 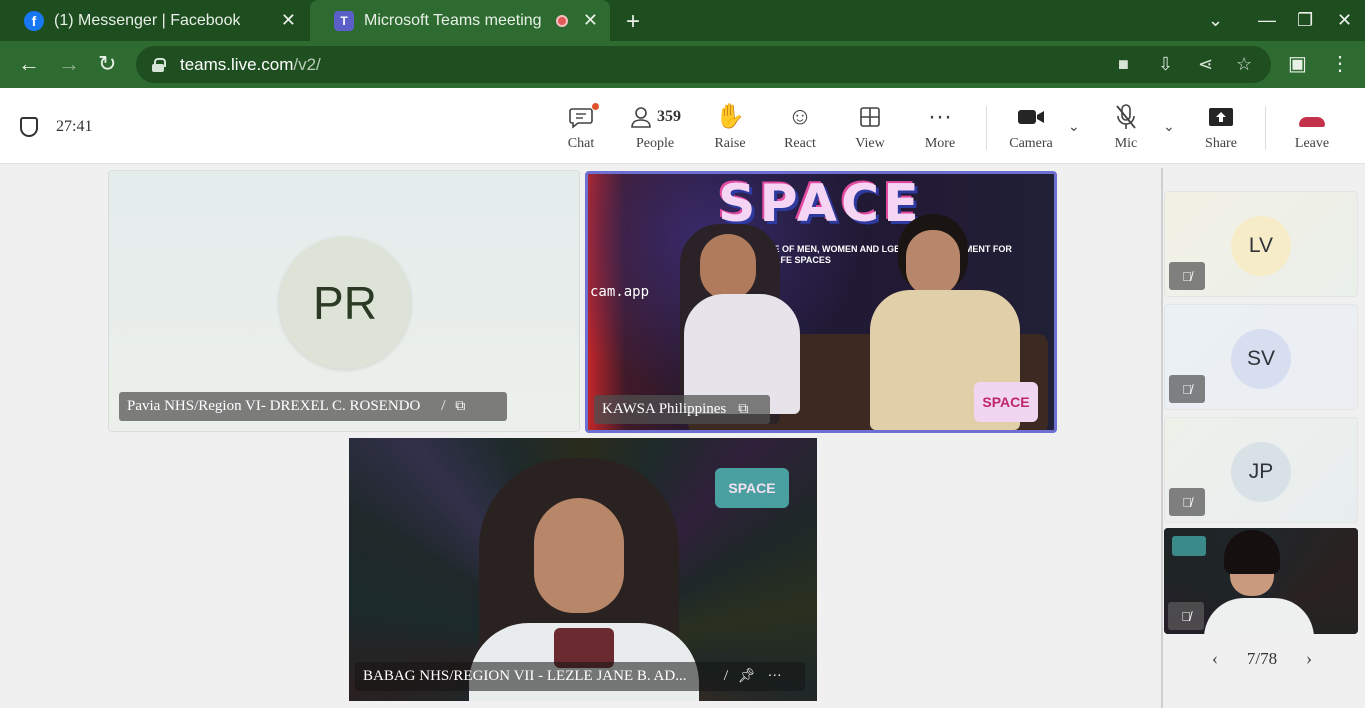 I want to click on rail-pager: ‹ 7/78 ›, so click(x=1262, y=658).